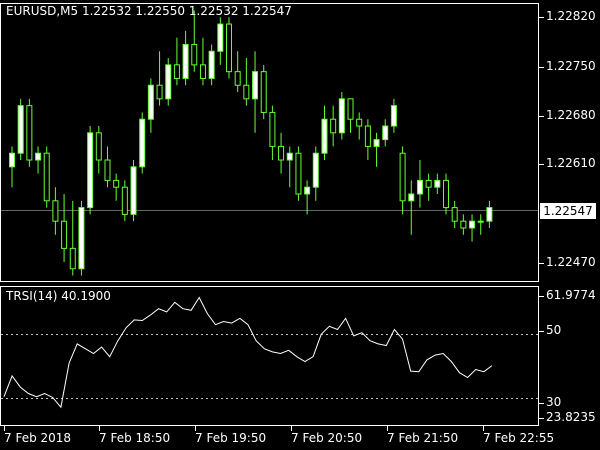 The height and width of the screenshot is (450, 600). What do you see at coordinates (571, 262) in the screenshot?
I see `price-axis-label: 1.22470` at bounding box center [571, 262].